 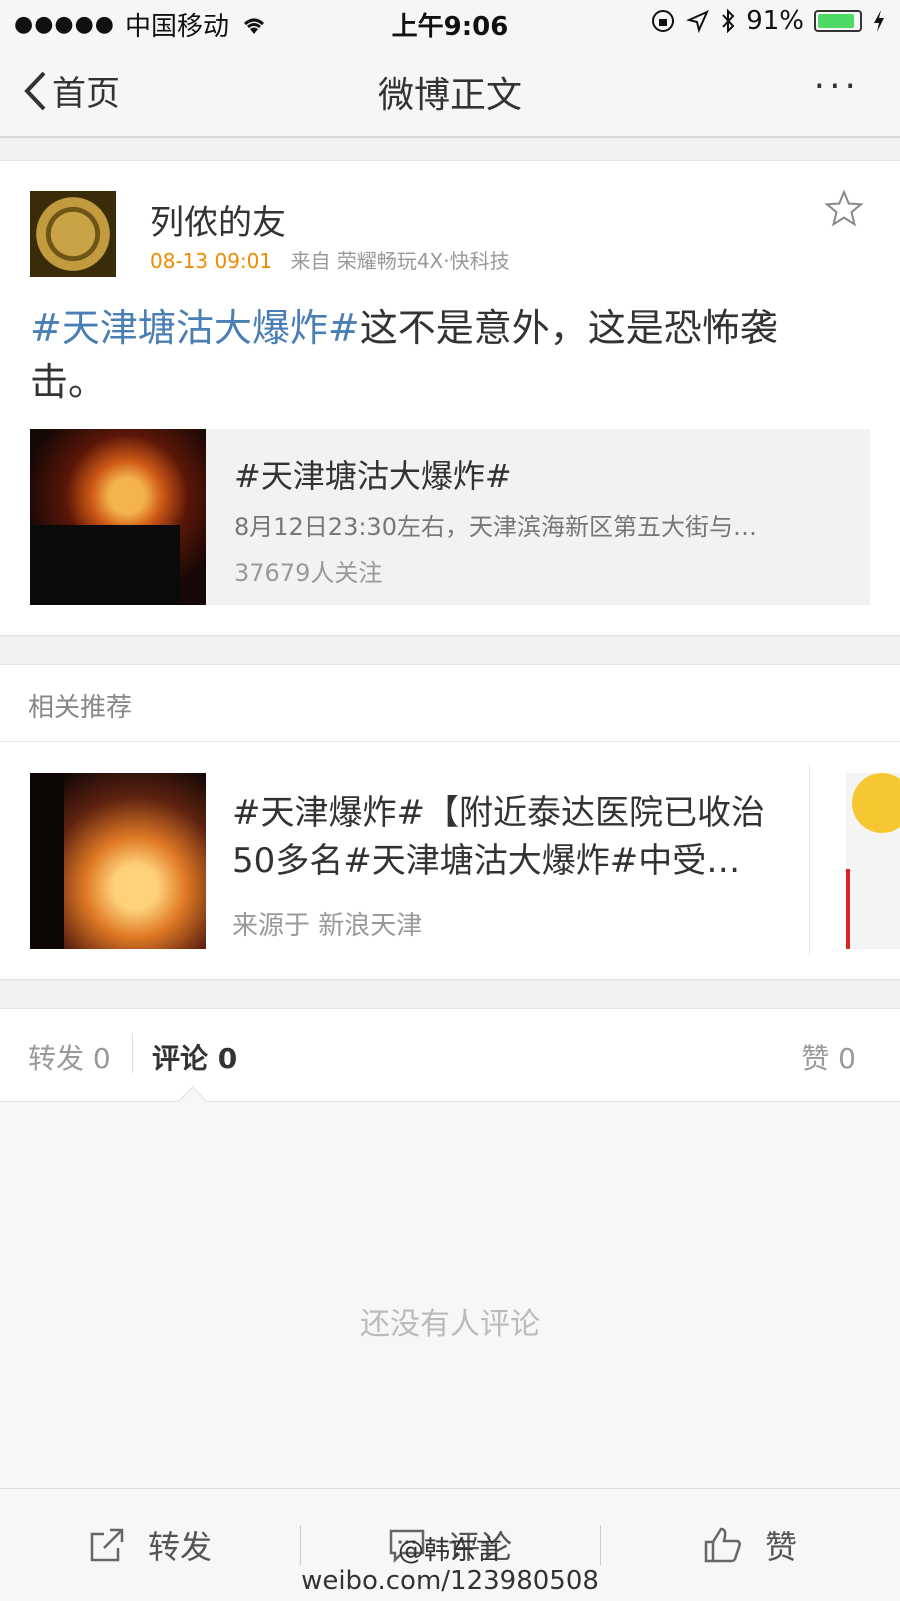 I want to click on battery-icon, so click(x=838, y=21).